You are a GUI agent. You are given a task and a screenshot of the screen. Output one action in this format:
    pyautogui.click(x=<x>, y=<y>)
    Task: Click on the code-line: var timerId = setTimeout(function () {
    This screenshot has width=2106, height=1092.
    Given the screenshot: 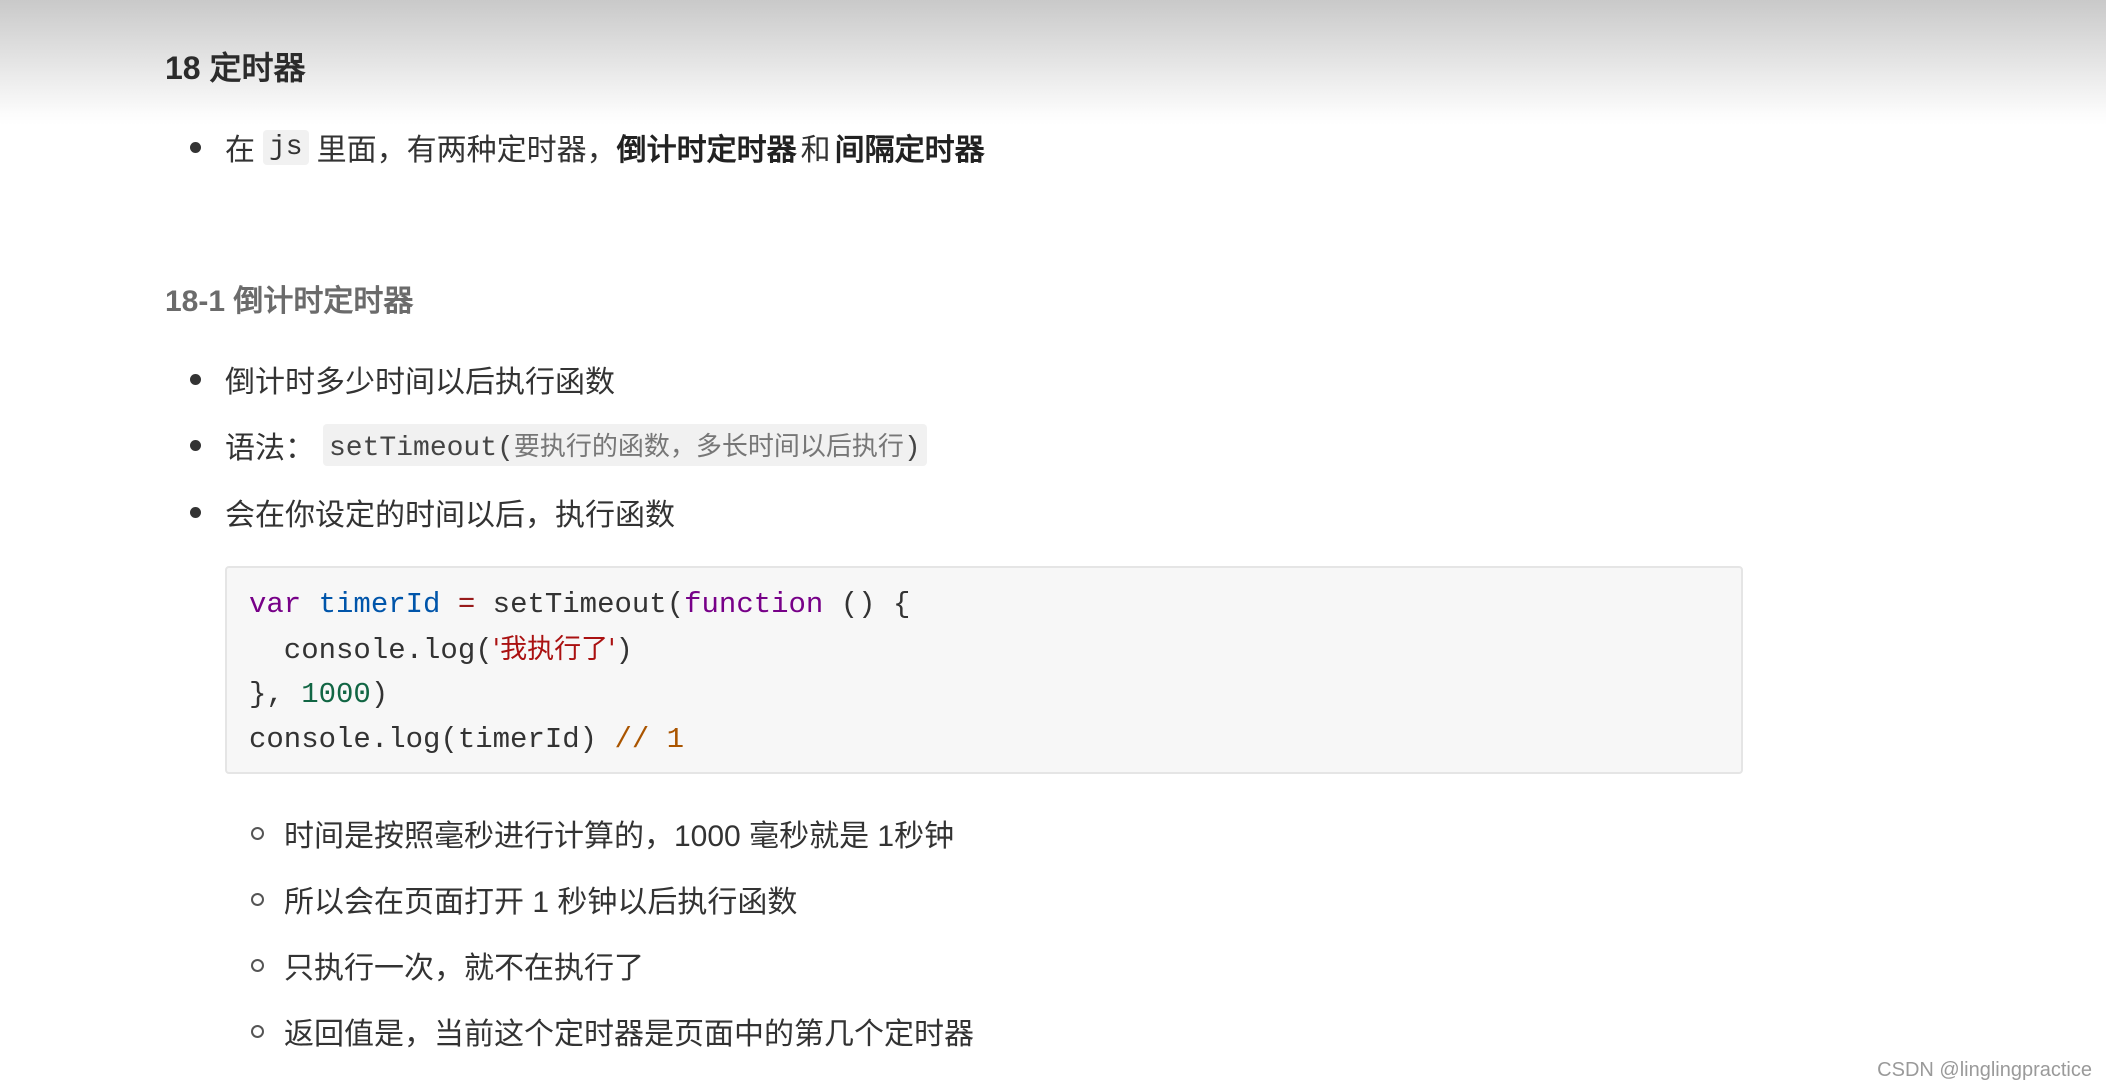 What is the action you would take?
    pyautogui.click(x=984, y=604)
    